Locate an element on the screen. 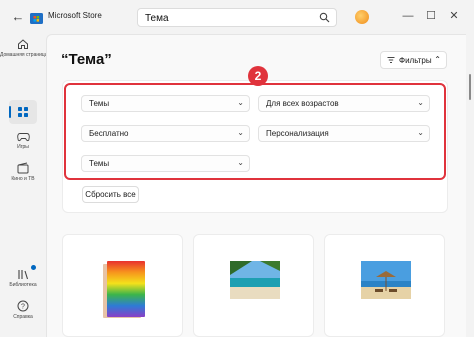  minimize-button: — is located at coordinates (408, 16).